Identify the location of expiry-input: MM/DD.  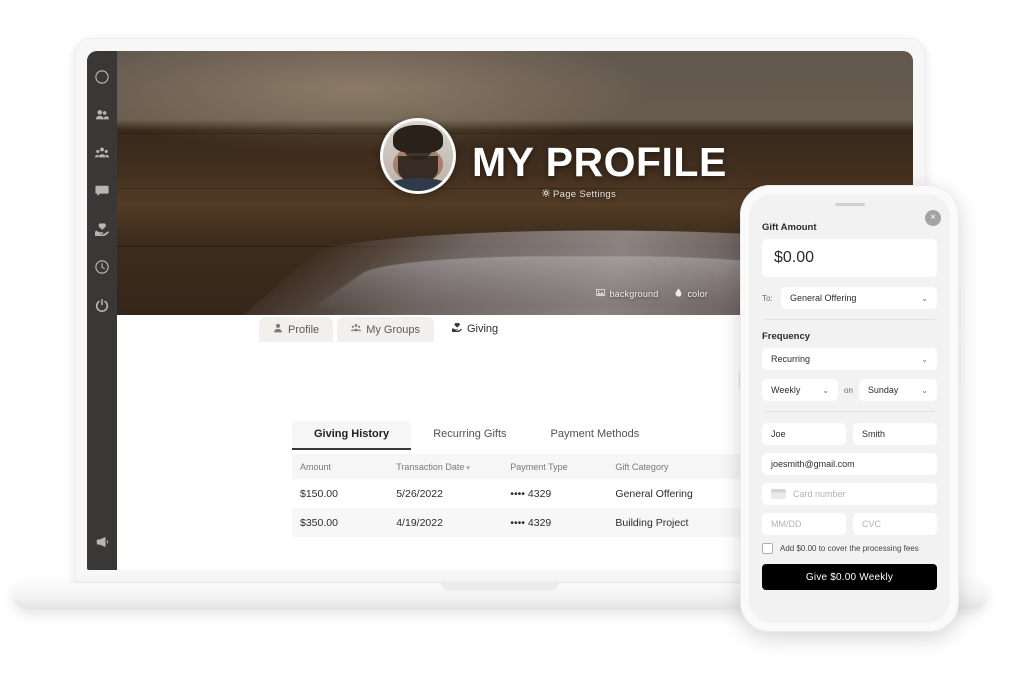
(804, 524).